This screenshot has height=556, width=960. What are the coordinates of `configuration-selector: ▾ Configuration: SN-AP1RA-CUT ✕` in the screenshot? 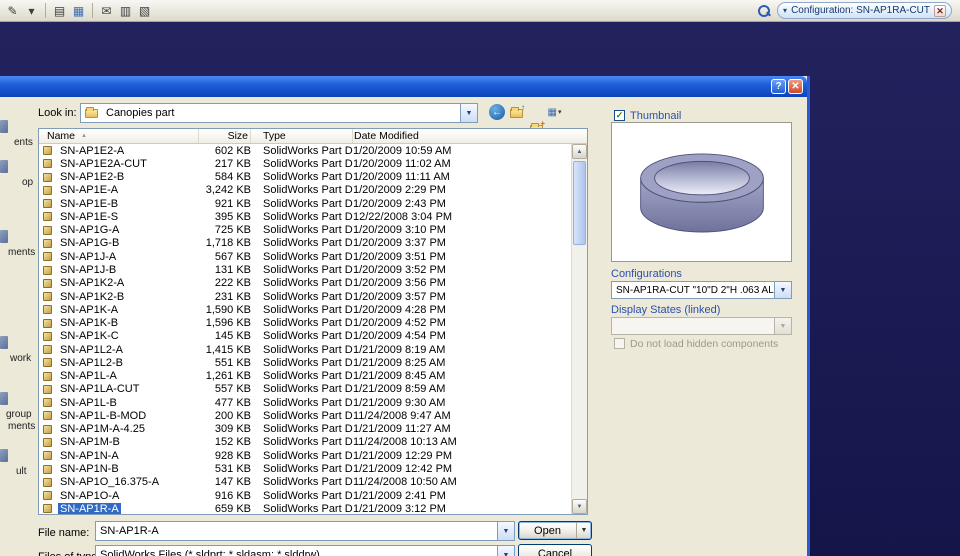 It's located at (864, 10).